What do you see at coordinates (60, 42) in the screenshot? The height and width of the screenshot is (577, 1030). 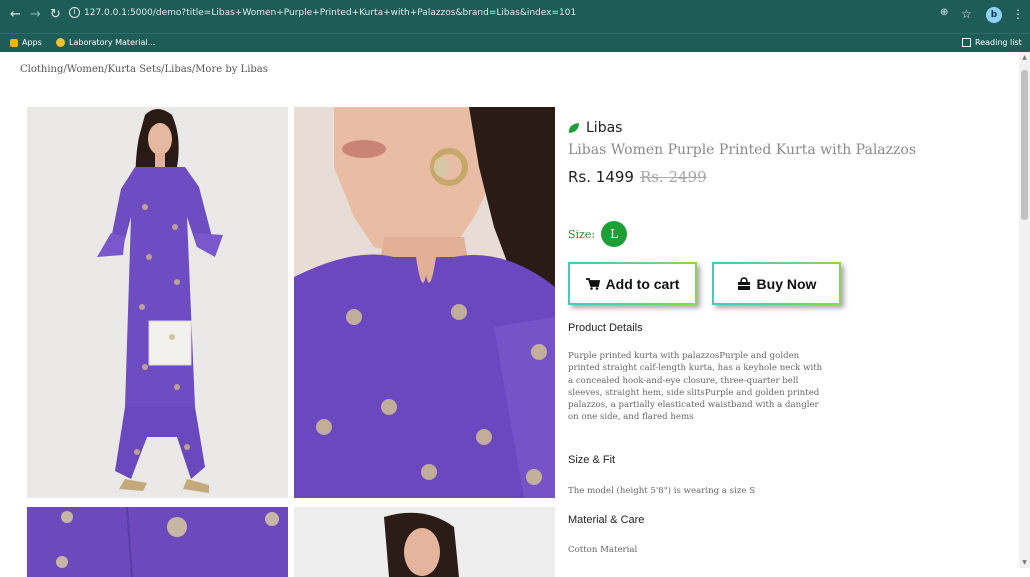 I see `bookmark-favicon-icon` at bounding box center [60, 42].